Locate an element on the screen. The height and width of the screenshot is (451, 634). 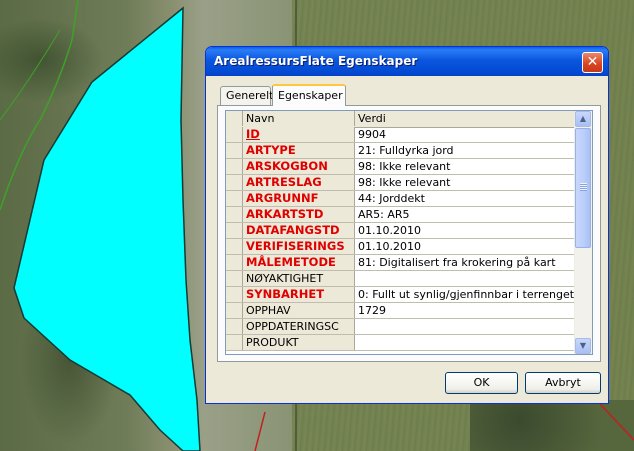
table-row: ID 9904 is located at coordinates (401, 135).